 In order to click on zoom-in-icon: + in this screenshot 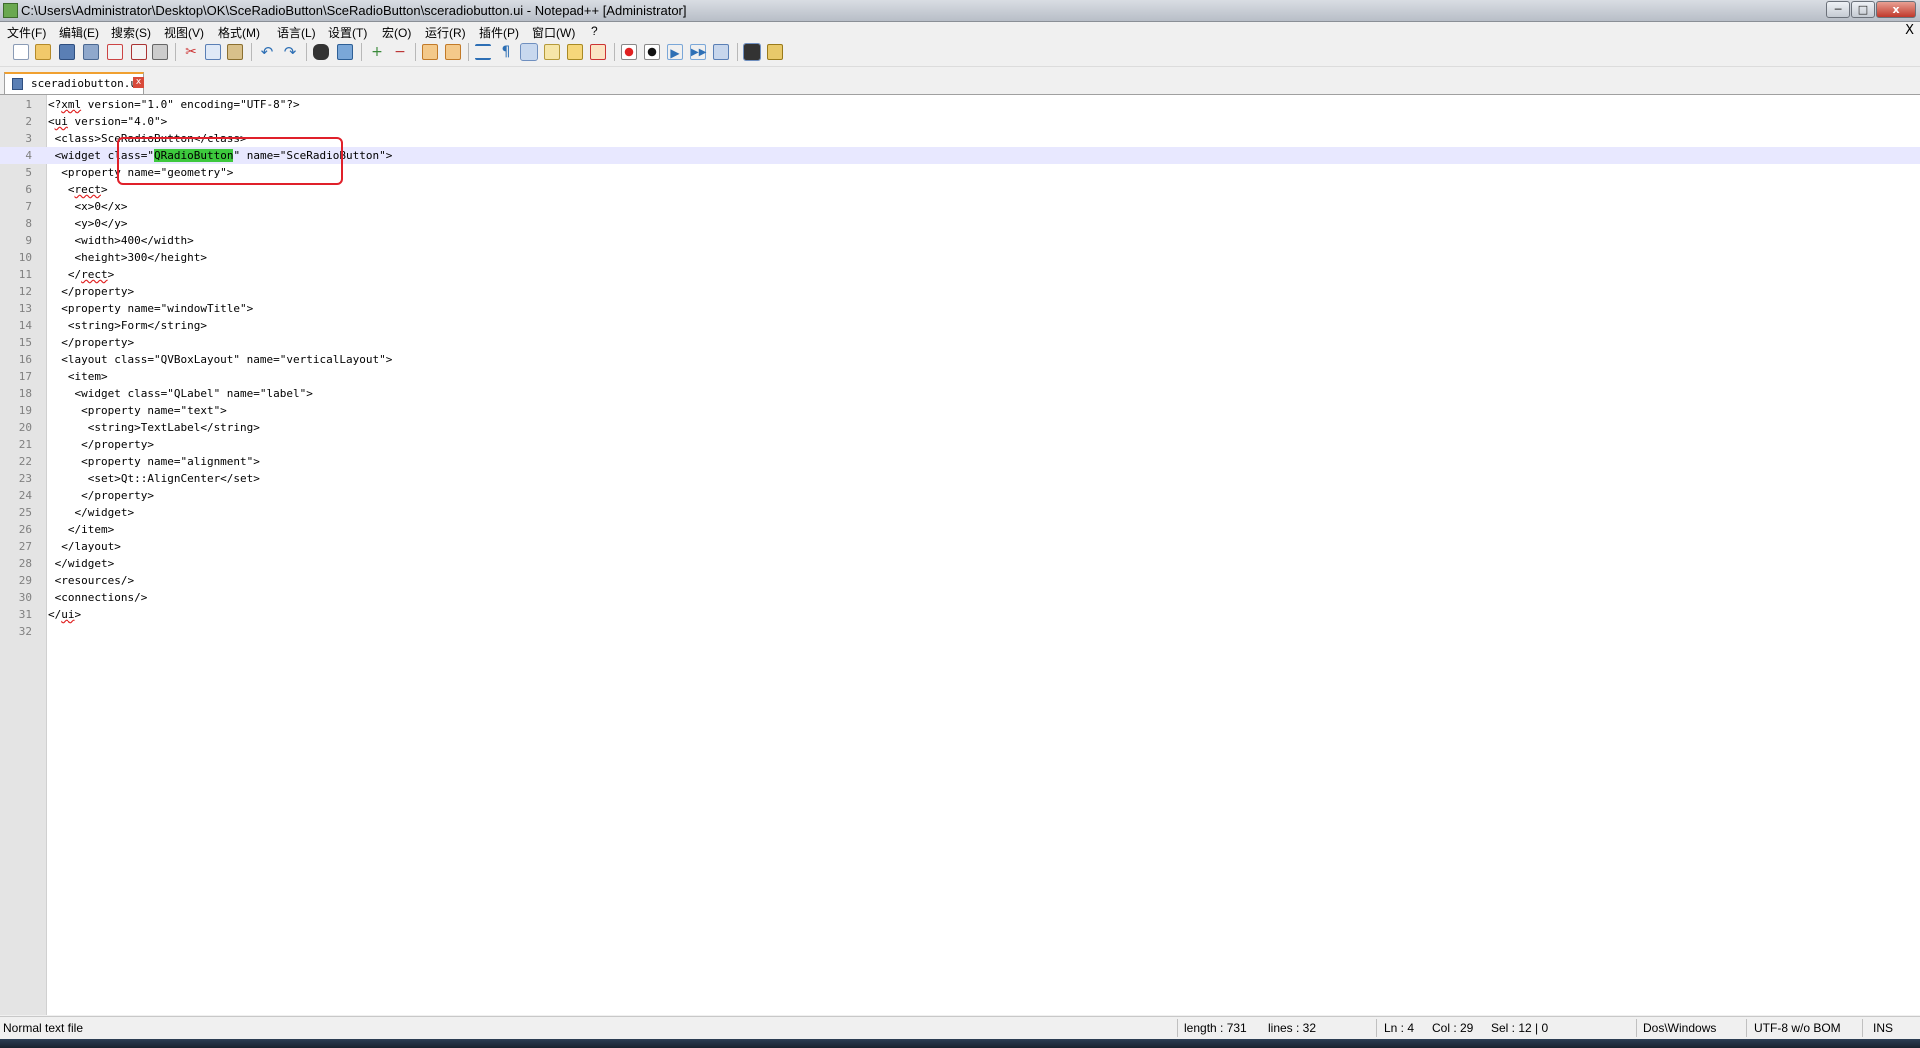, I will do `click(377, 52)`.